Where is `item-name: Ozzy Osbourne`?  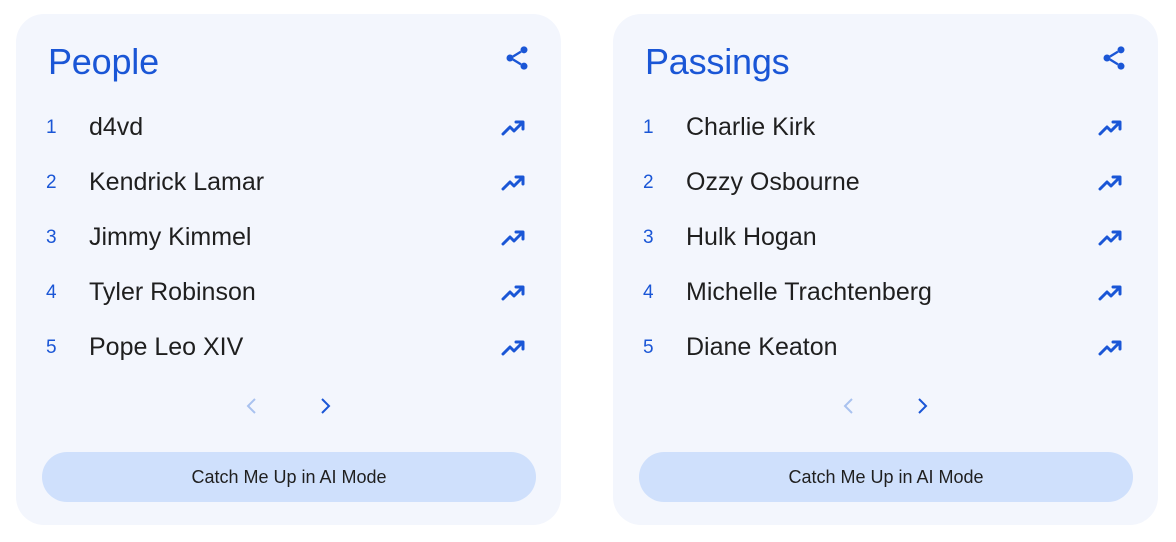 item-name: Ozzy Osbourne is located at coordinates (773, 182).